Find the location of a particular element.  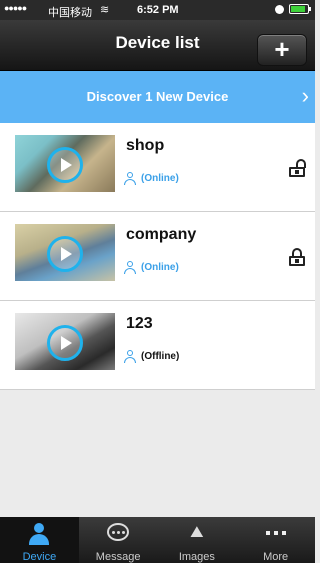

tab-bar: Device Message ⛰ Images More is located at coordinates (157, 540).